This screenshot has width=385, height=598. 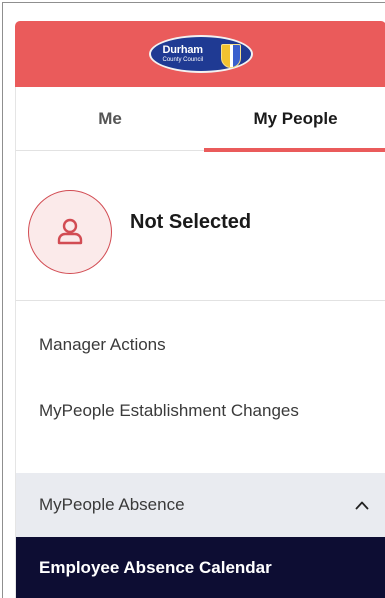 I want to click on user-icon, so click(x=70, y=231).